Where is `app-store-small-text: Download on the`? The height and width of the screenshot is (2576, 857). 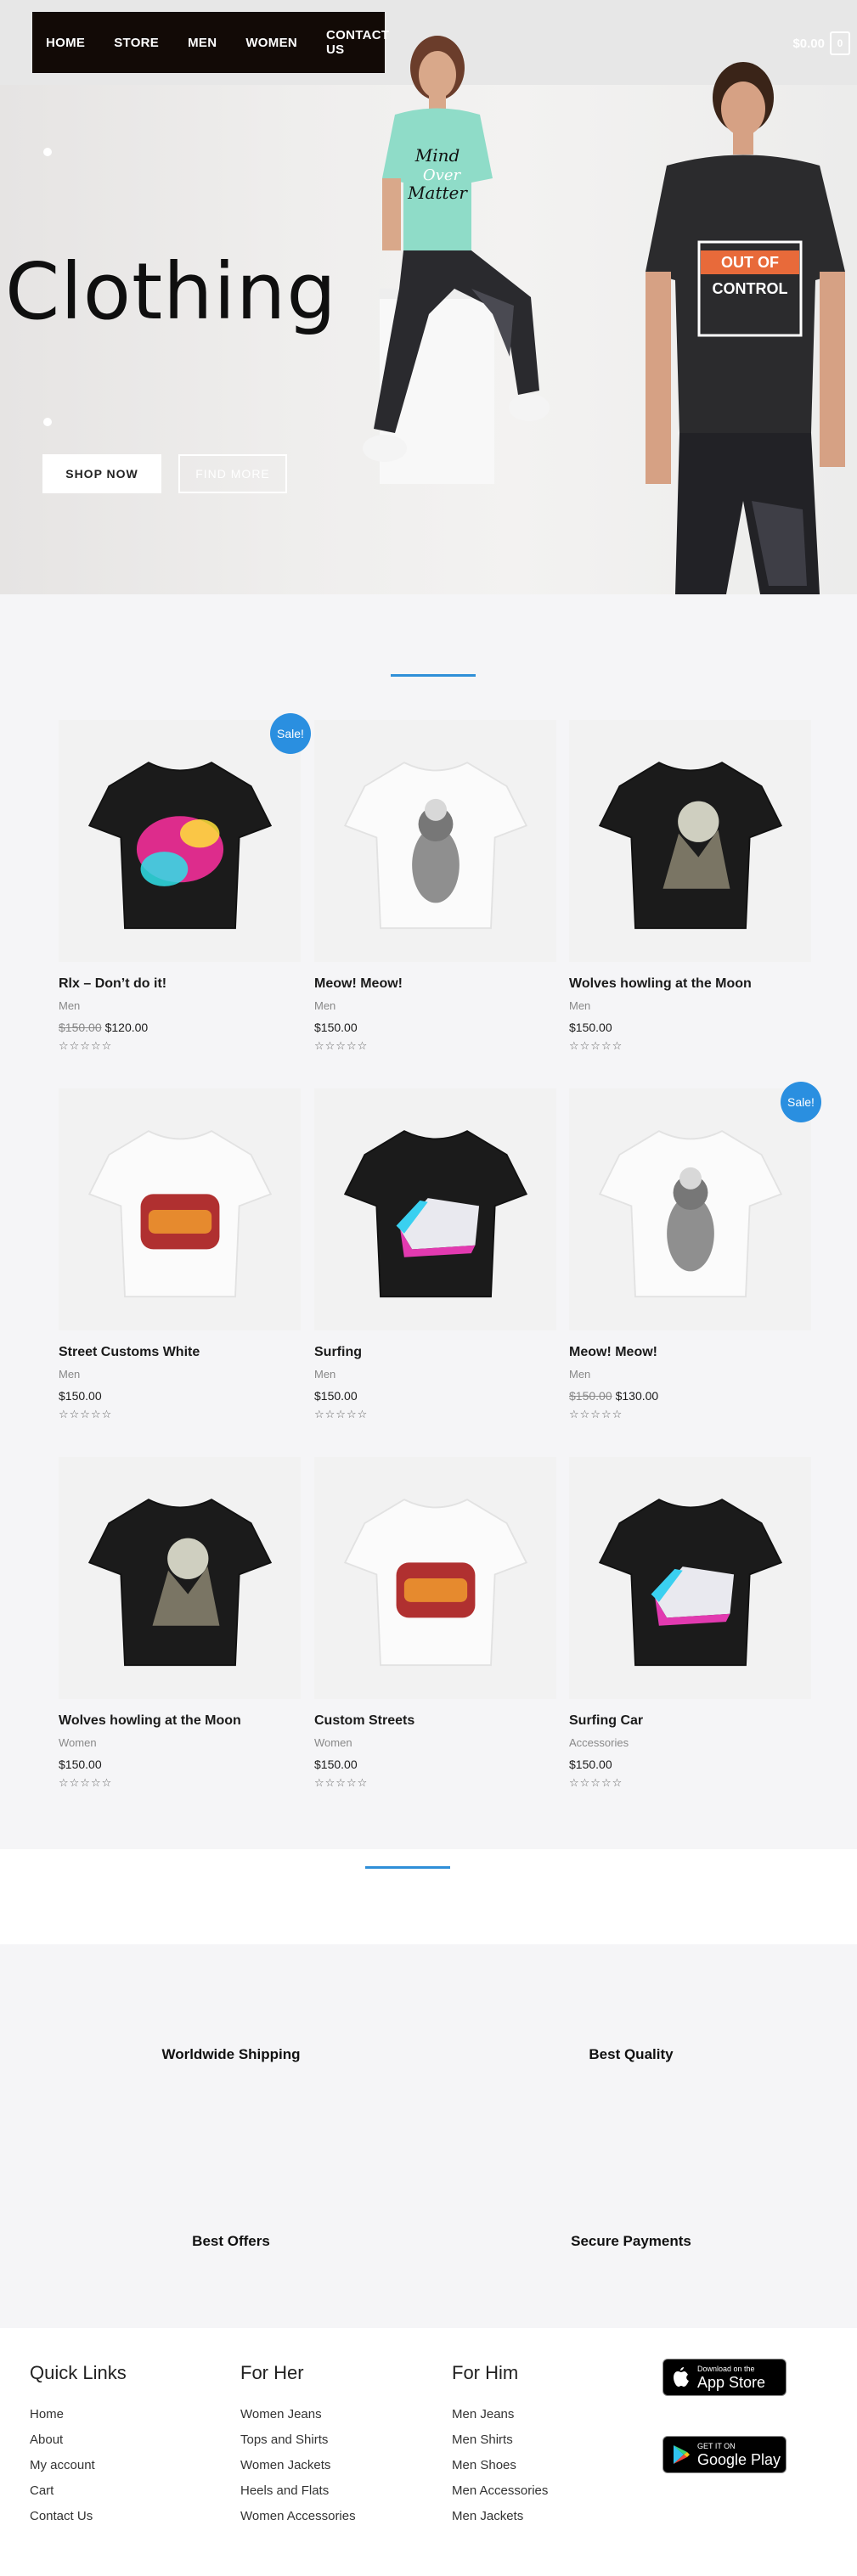 app-store-small-text: Download on the is located at coordinates (726, 2368).